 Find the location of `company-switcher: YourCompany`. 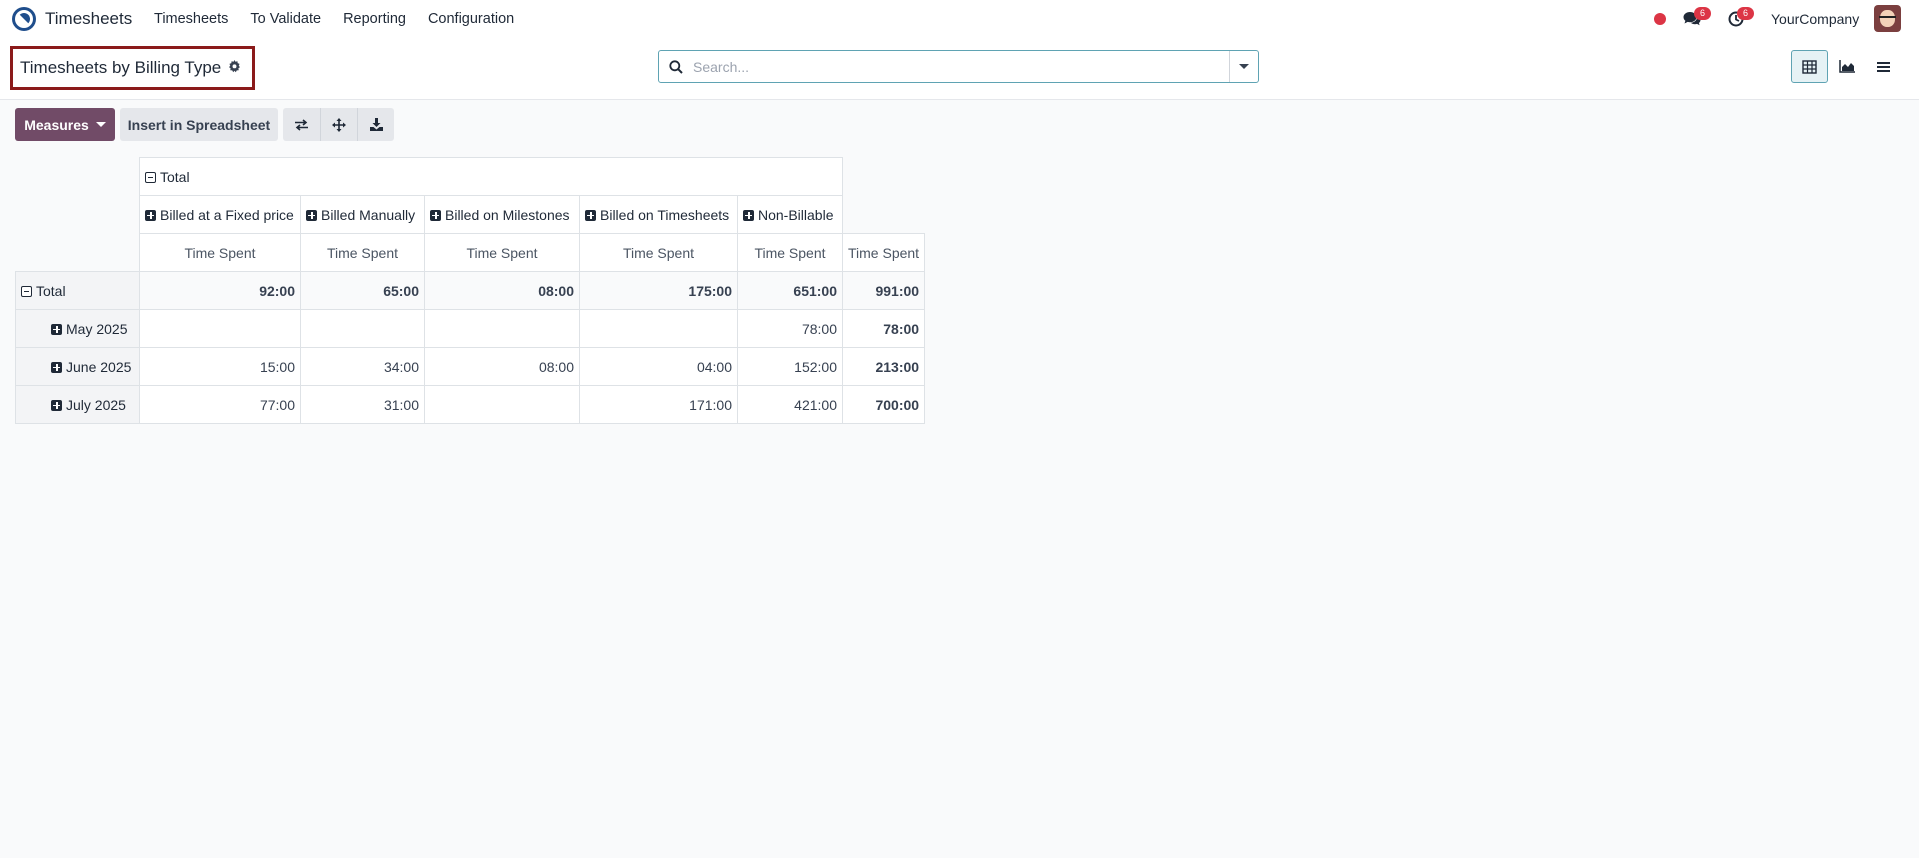

company-switcher: YourCompany is located at coordinates (1815, 19).